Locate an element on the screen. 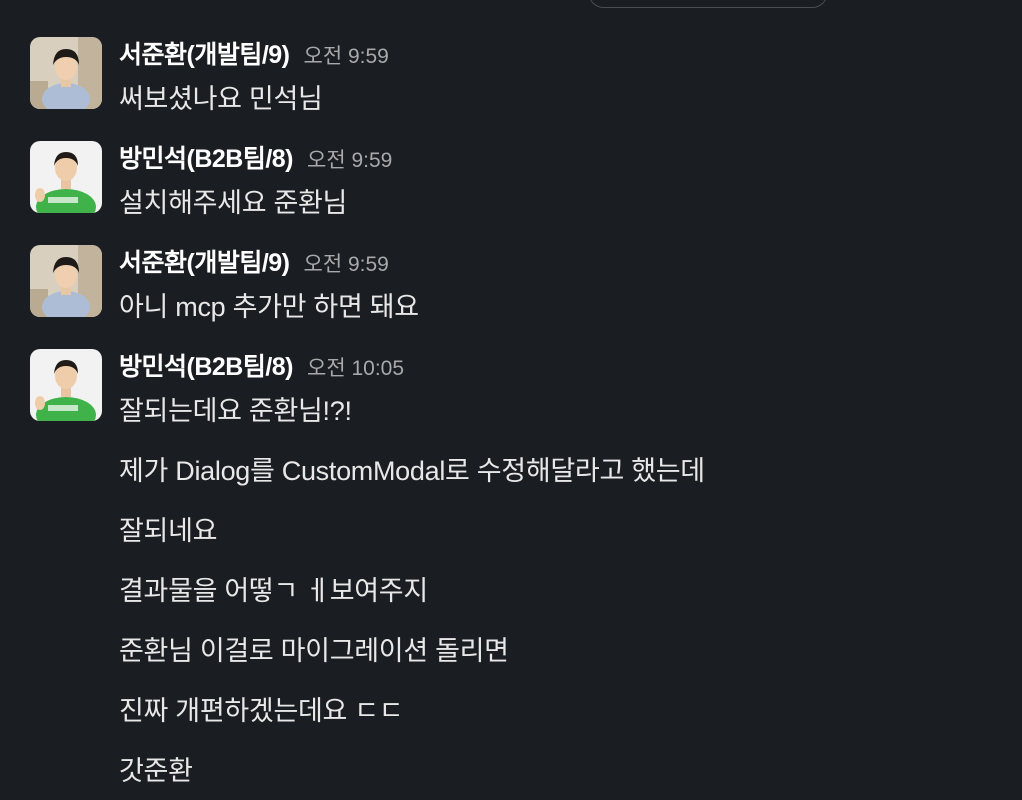 The width and height of the screenshot is (1022, 800). message-text: 써보셨나요 민석님 is located at coordinates (221, 99).